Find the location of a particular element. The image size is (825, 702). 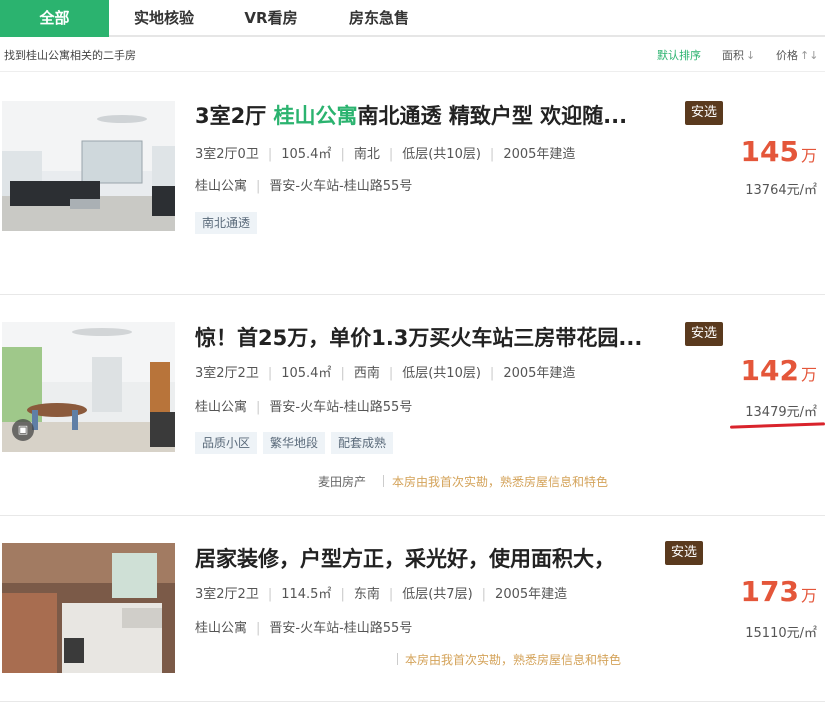

total-price: 173 万 is located at coordinates (779, 591).